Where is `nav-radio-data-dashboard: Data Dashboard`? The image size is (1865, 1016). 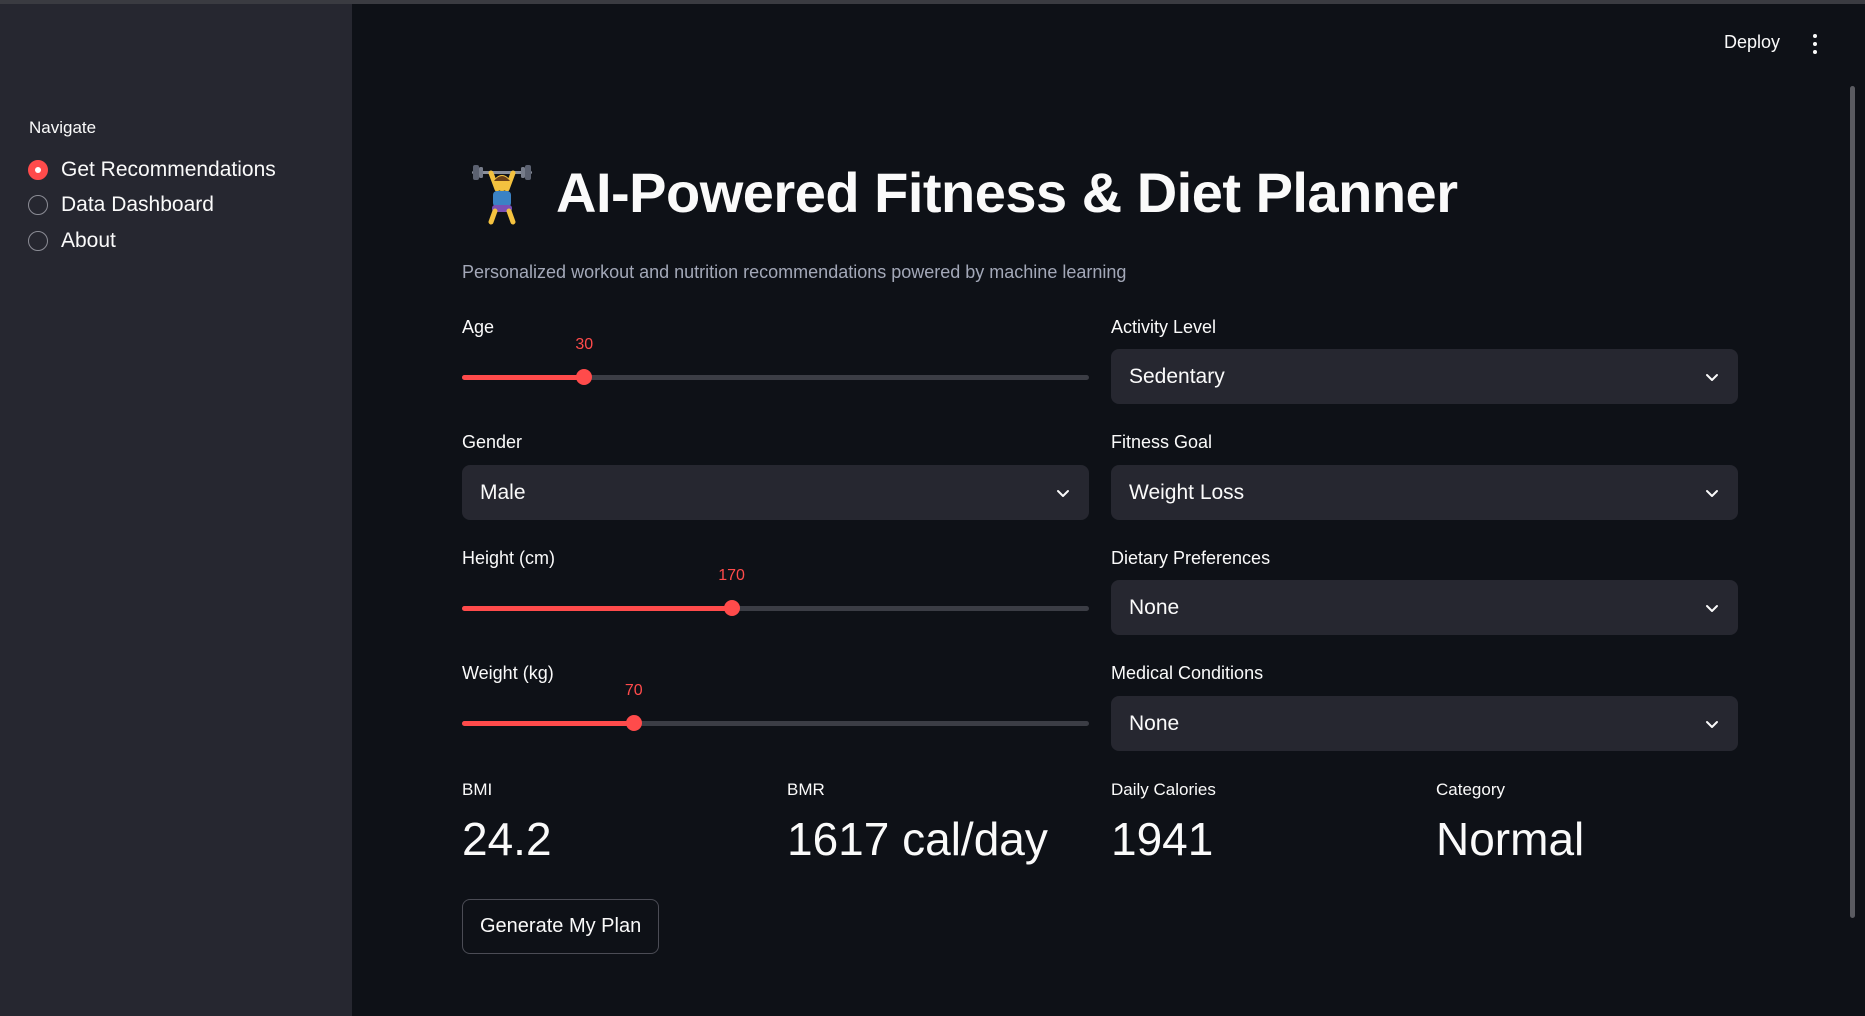 nav-radio-data-dashboard: Data Dashboard is located at coordinates (121, 205).